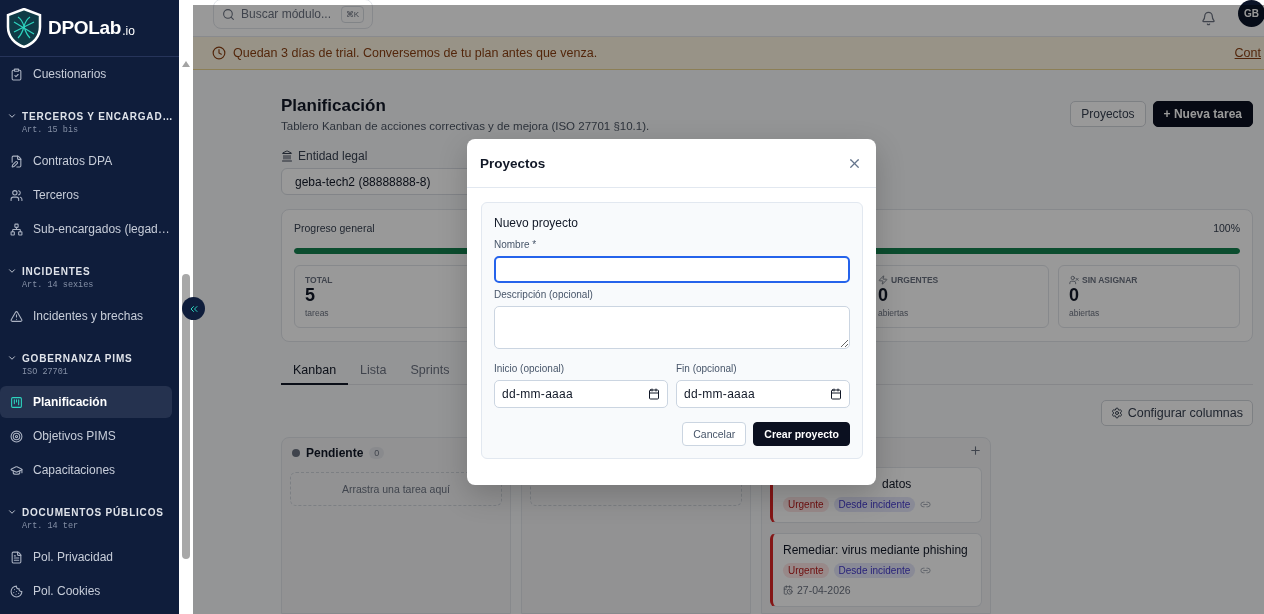  Describe the element at coordinates (377, 453) in the screenshot. I see `column-count: 0` at that location.